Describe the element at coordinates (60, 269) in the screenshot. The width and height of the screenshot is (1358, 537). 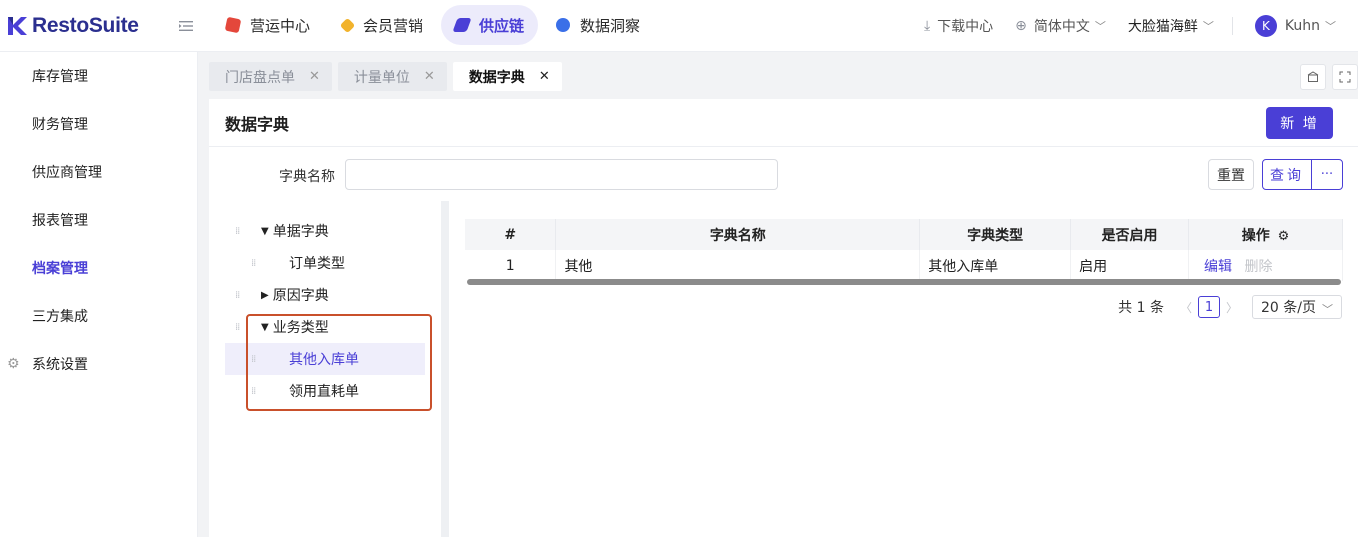
I see `sidebar-item-label: 档案管理` at that location.